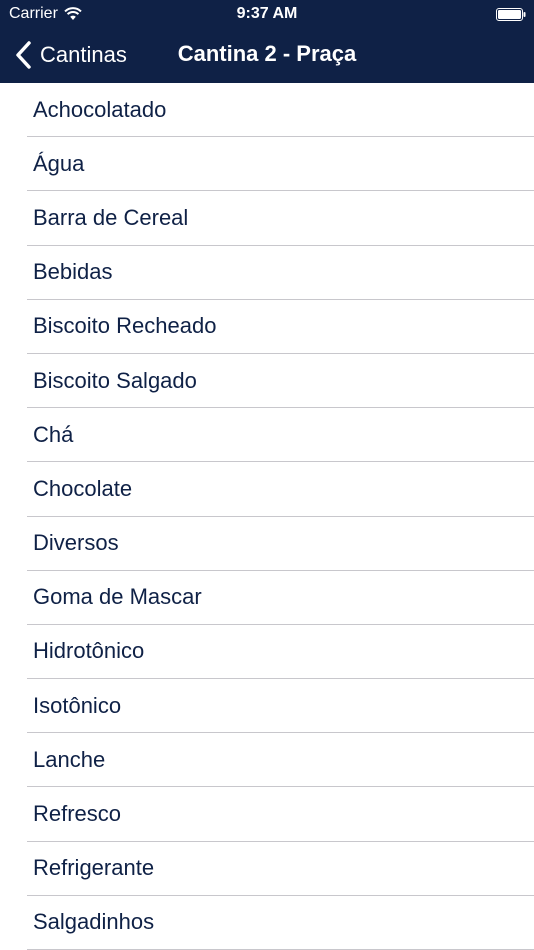 The width and height of the screenshot is (534, 950). What do you see at coordinates (280, 923) in the screenshot?
I see `list-item: Salgadinhos` at bounding box center [280, 923].